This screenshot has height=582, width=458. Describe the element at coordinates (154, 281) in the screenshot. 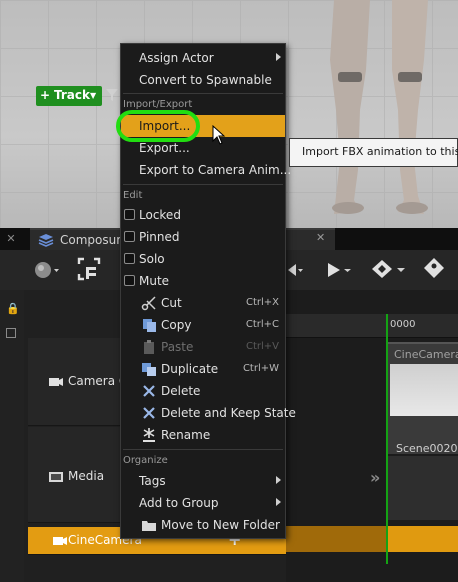

I see `menu-item-label: Mute` at that location.